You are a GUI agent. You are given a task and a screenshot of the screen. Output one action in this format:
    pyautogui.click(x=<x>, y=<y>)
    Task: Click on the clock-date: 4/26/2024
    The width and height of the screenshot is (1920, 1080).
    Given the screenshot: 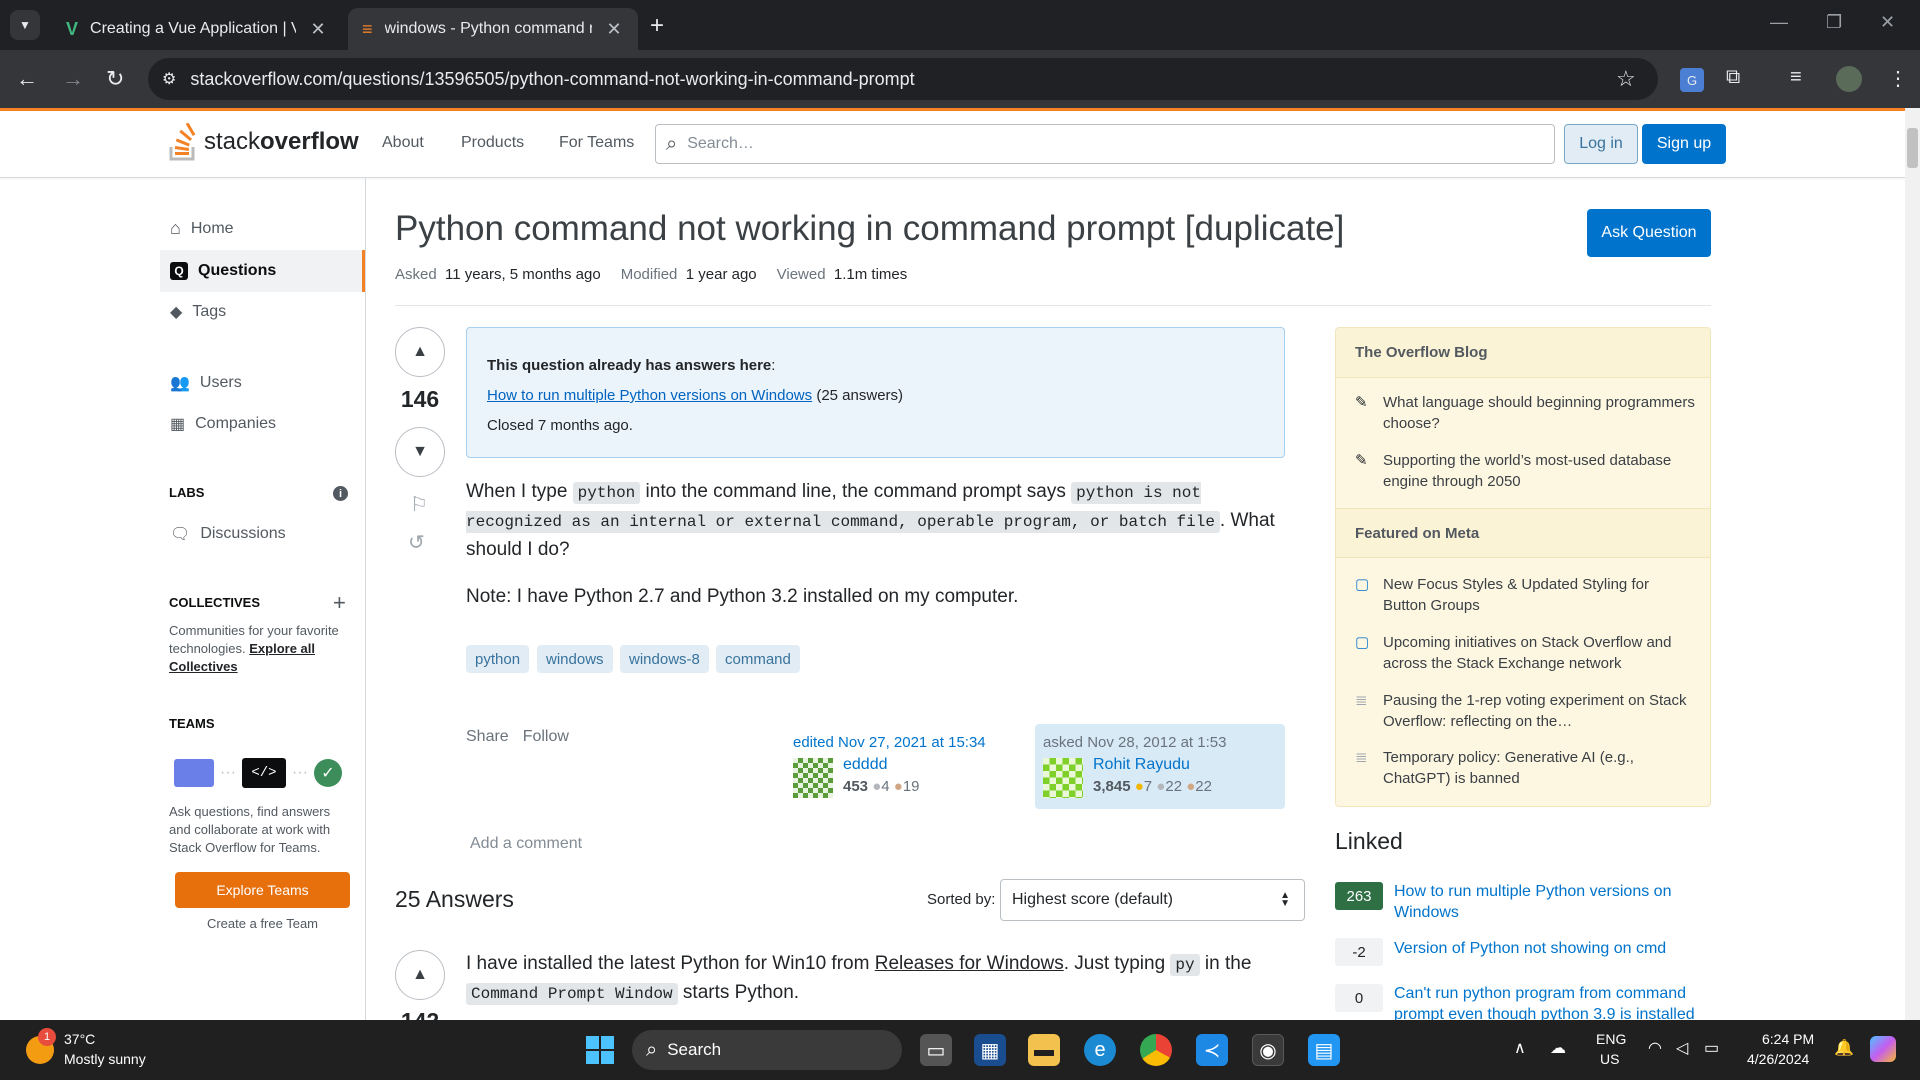 What is the action you would take?
    pyautogui.click(x=1778, y=1059)
    